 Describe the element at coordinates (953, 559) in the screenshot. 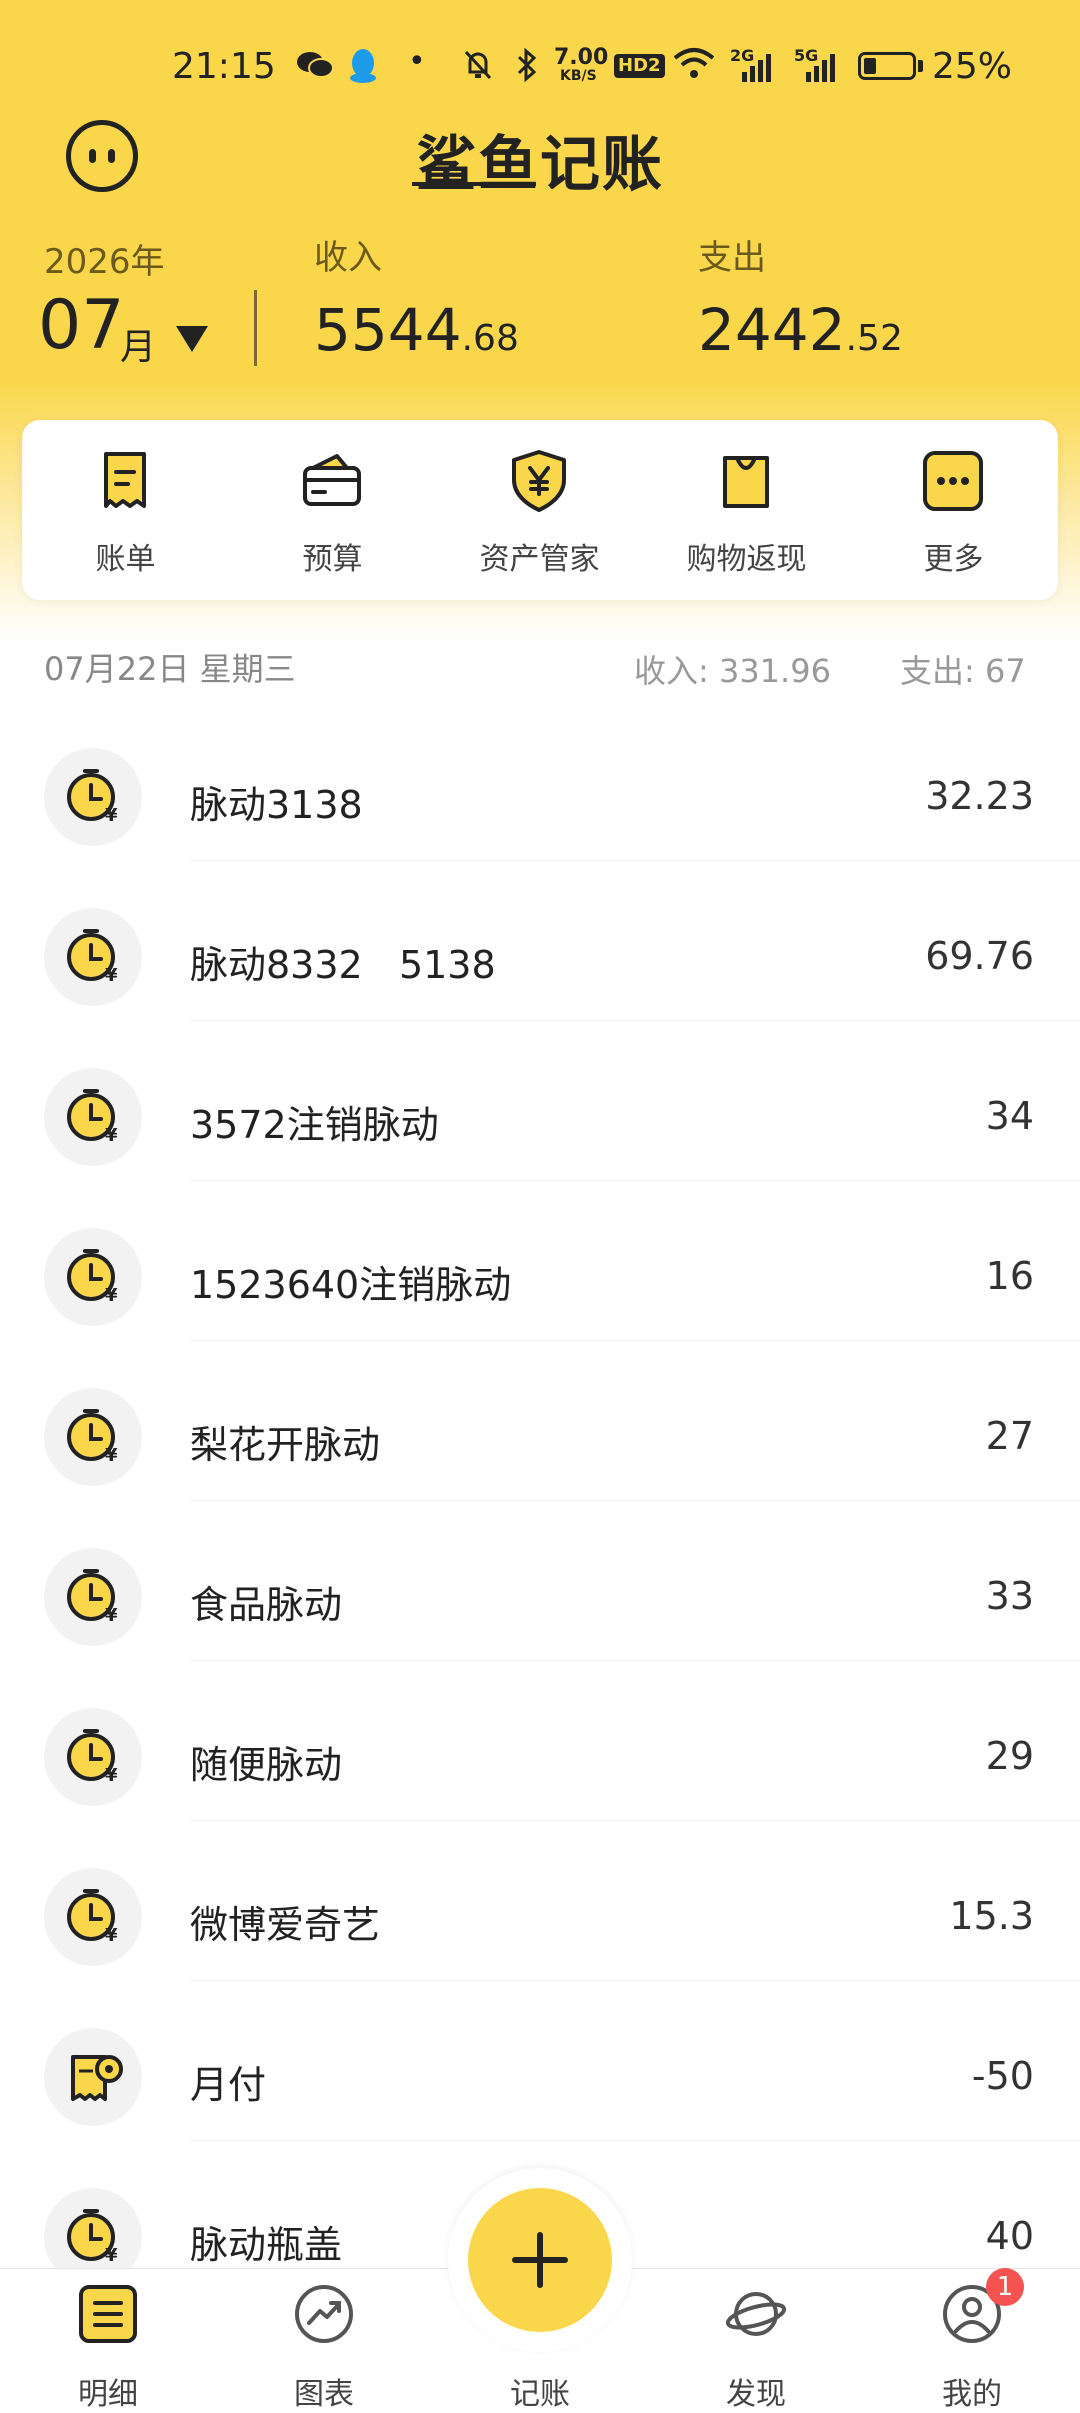

I see `quick-label: 更多` at that location.